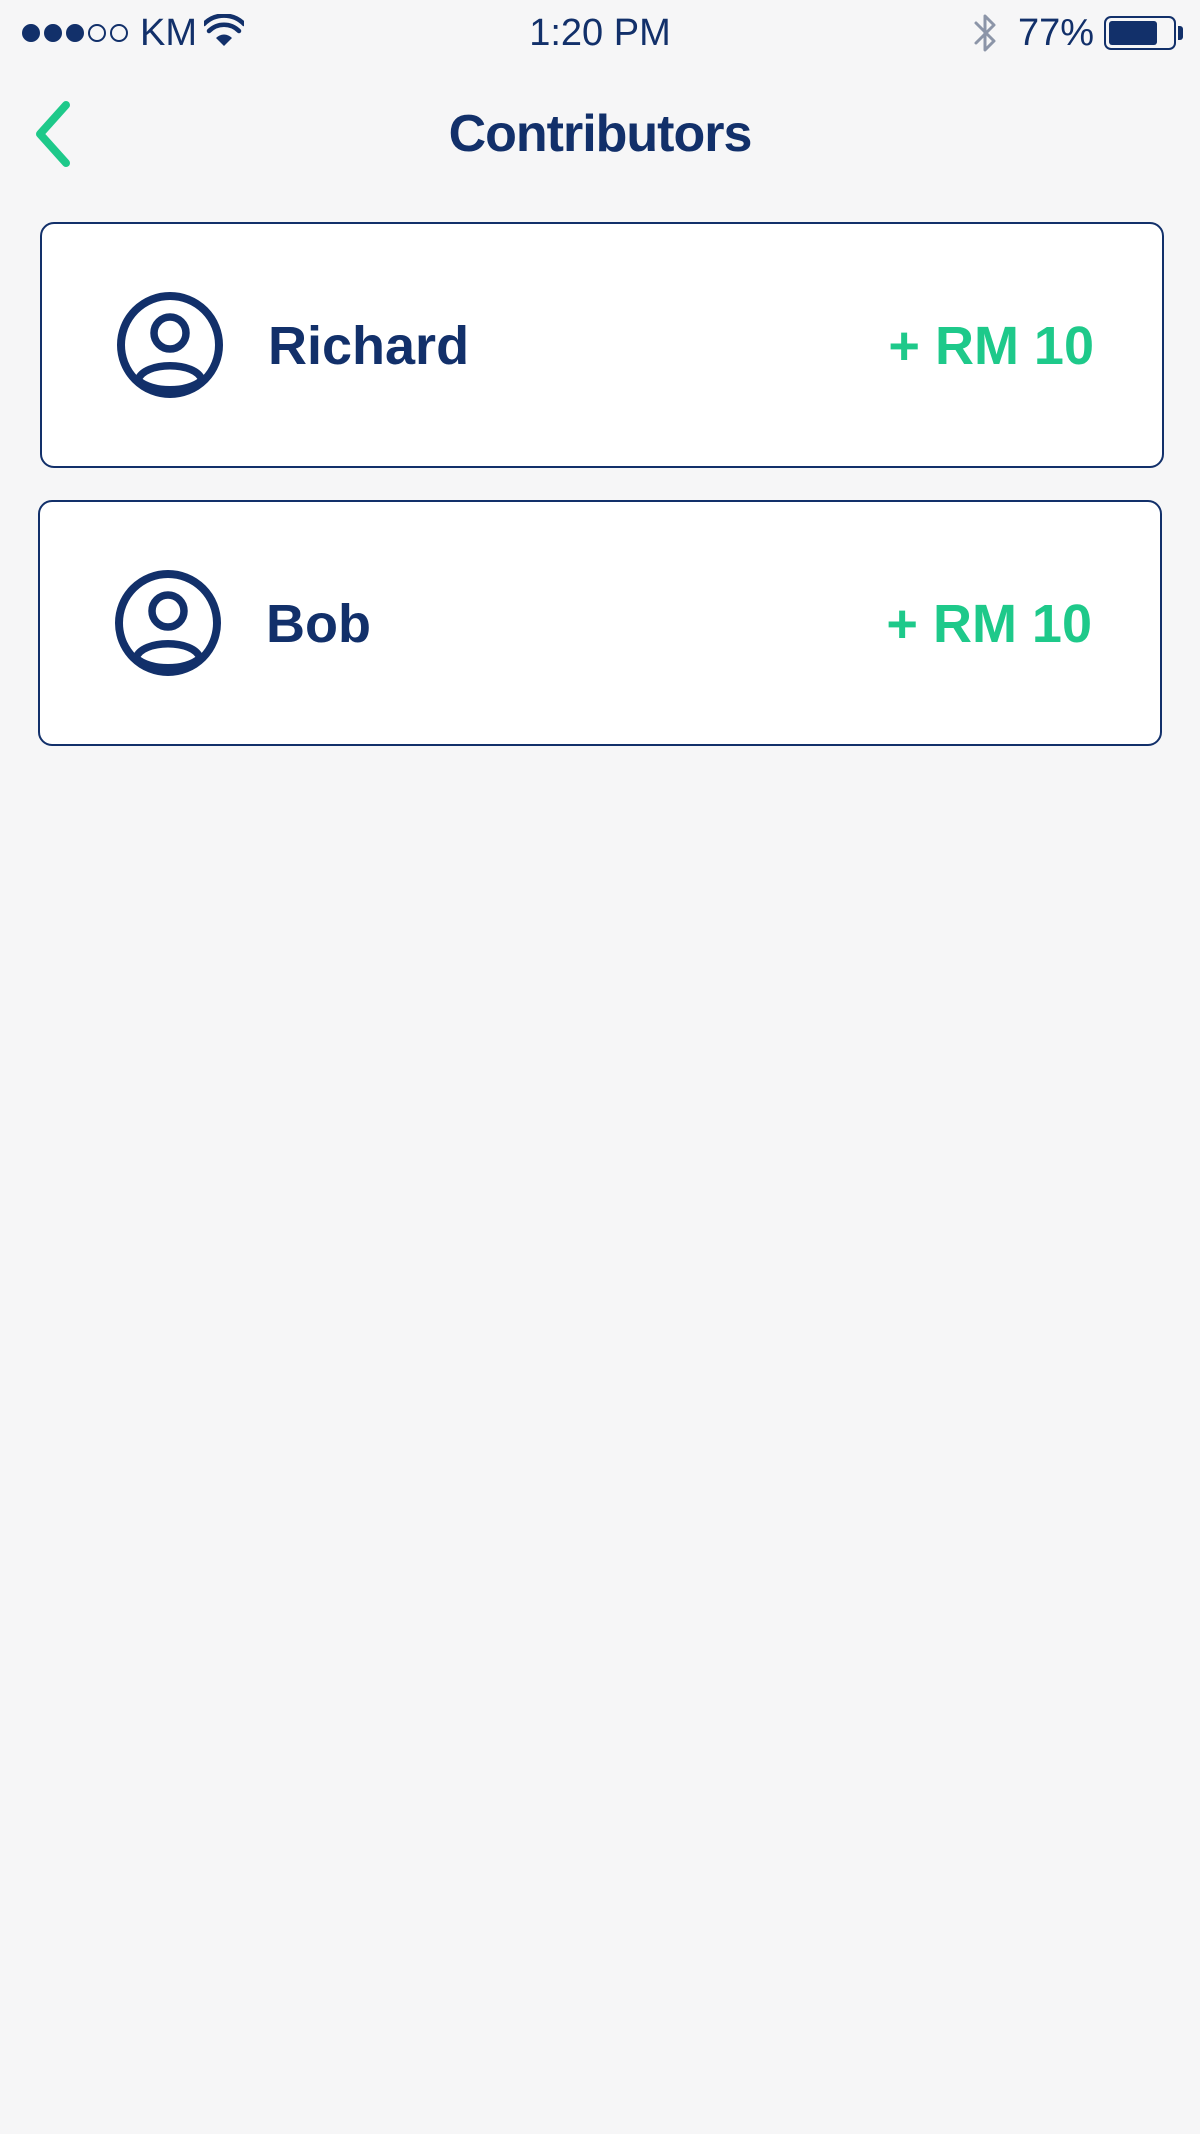 The width and height of the screenshot is (1200, 2134). Describe the element at coordinates (1056, 33) in the screenshot. I see `battery-percent: 77%` at that location.